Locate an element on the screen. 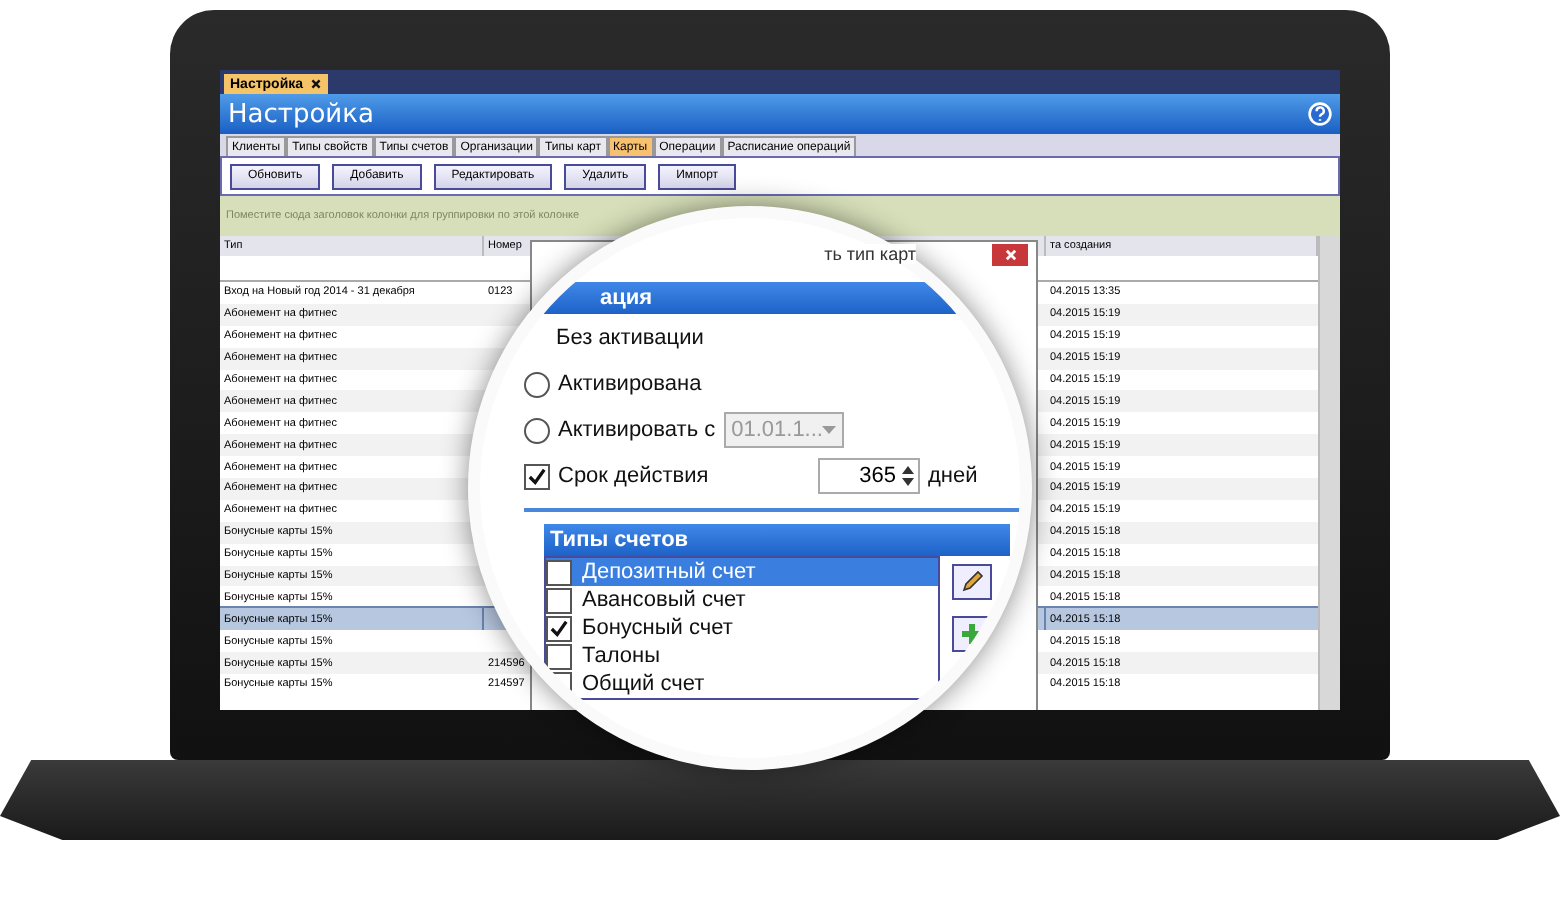 The height and width of the screenshot is (900, 1560). option-label: Активирована is located at coordinates (630, 384).